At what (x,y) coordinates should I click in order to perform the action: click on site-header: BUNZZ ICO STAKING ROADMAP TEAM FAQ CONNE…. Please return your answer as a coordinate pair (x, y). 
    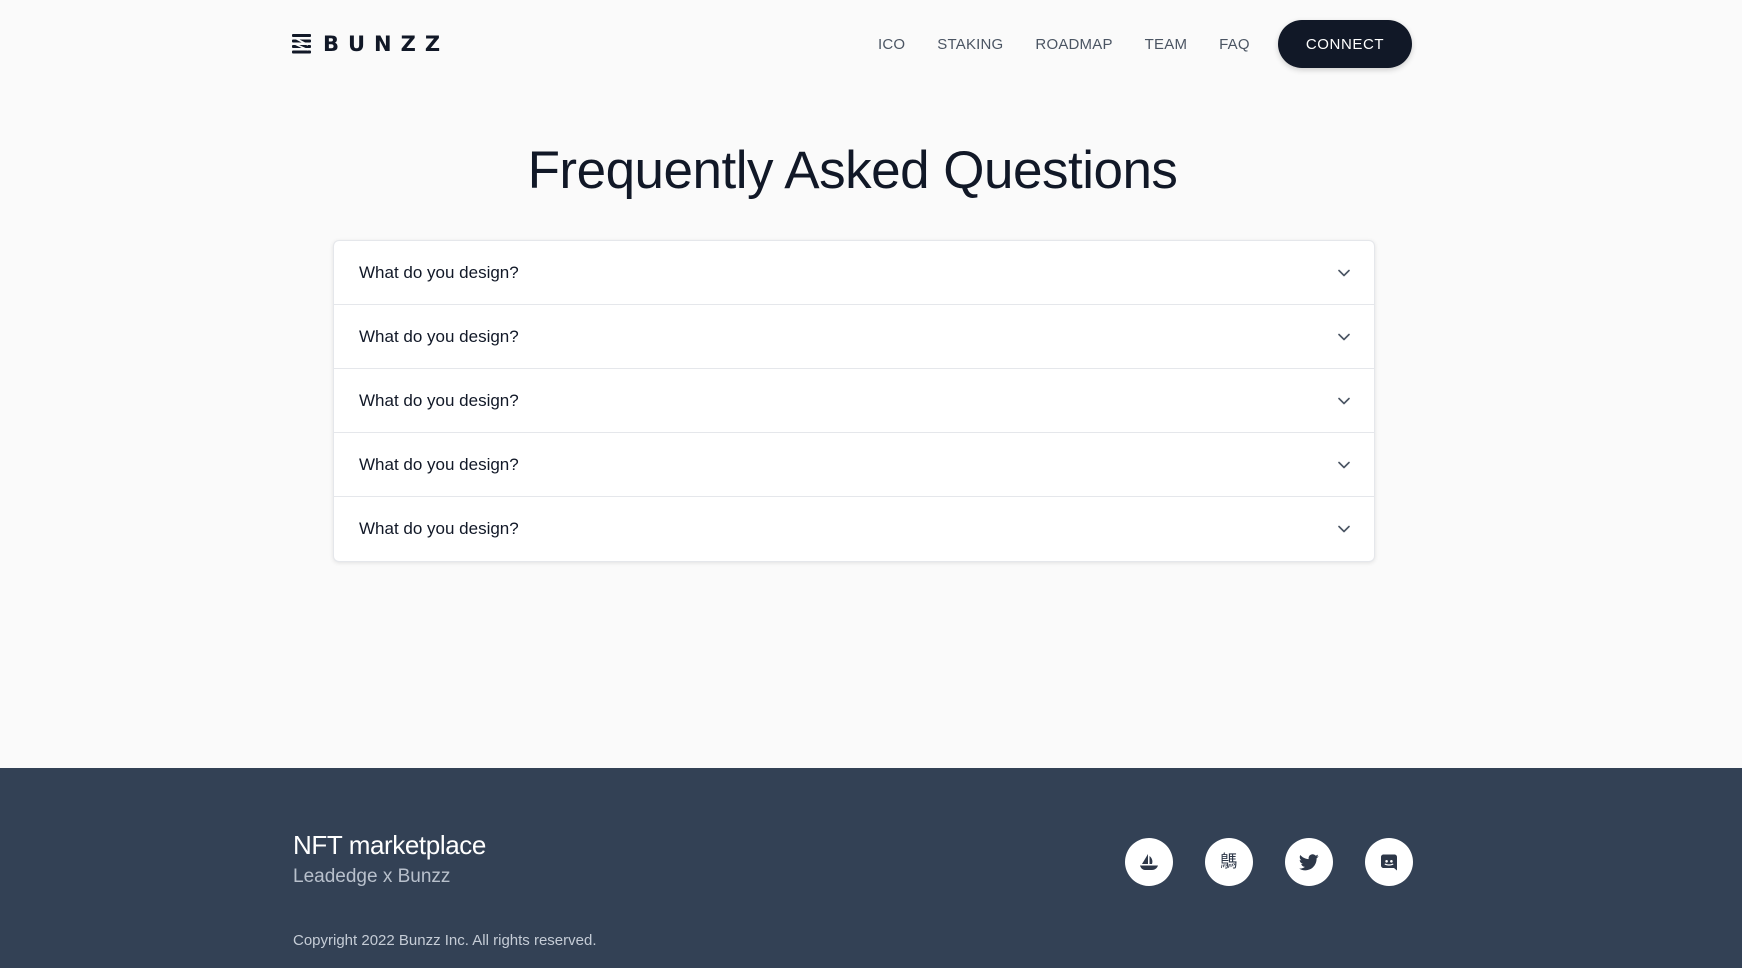
    Looking at the image, I should click on (871, 44).